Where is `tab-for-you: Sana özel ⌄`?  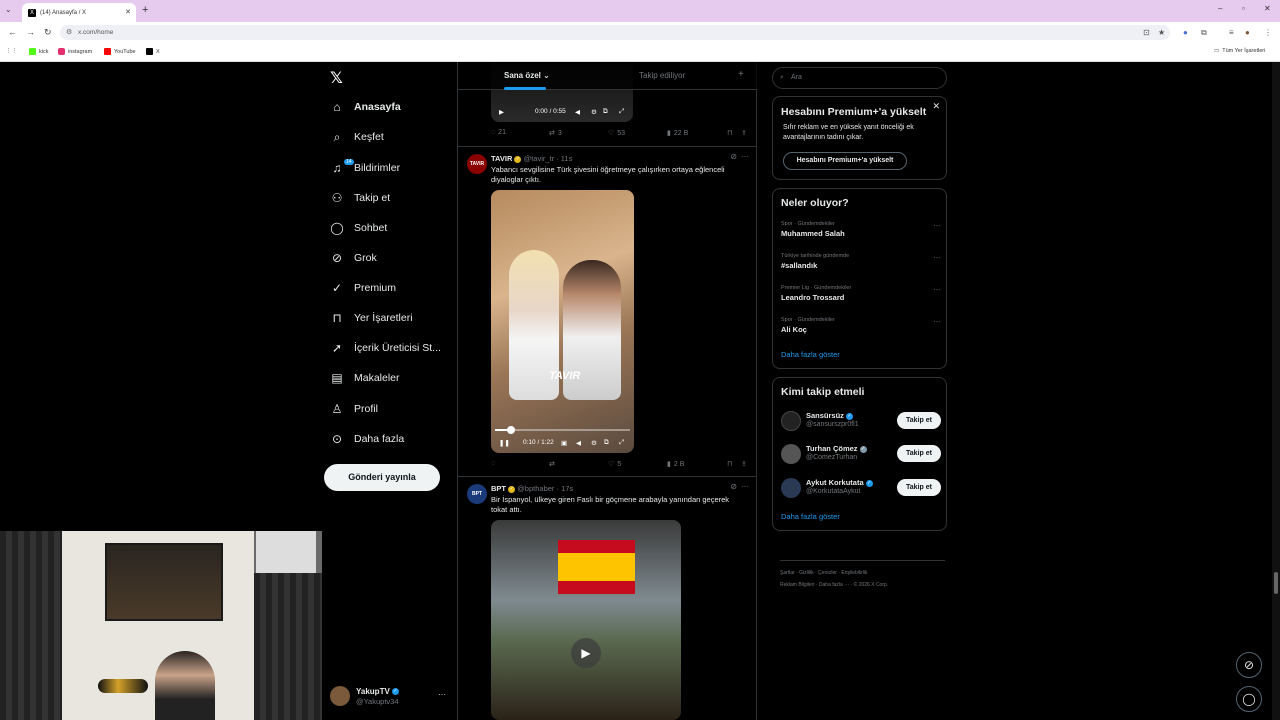 tab-for-you: Sana özel ⌄ is located at coordinates (527, 75).